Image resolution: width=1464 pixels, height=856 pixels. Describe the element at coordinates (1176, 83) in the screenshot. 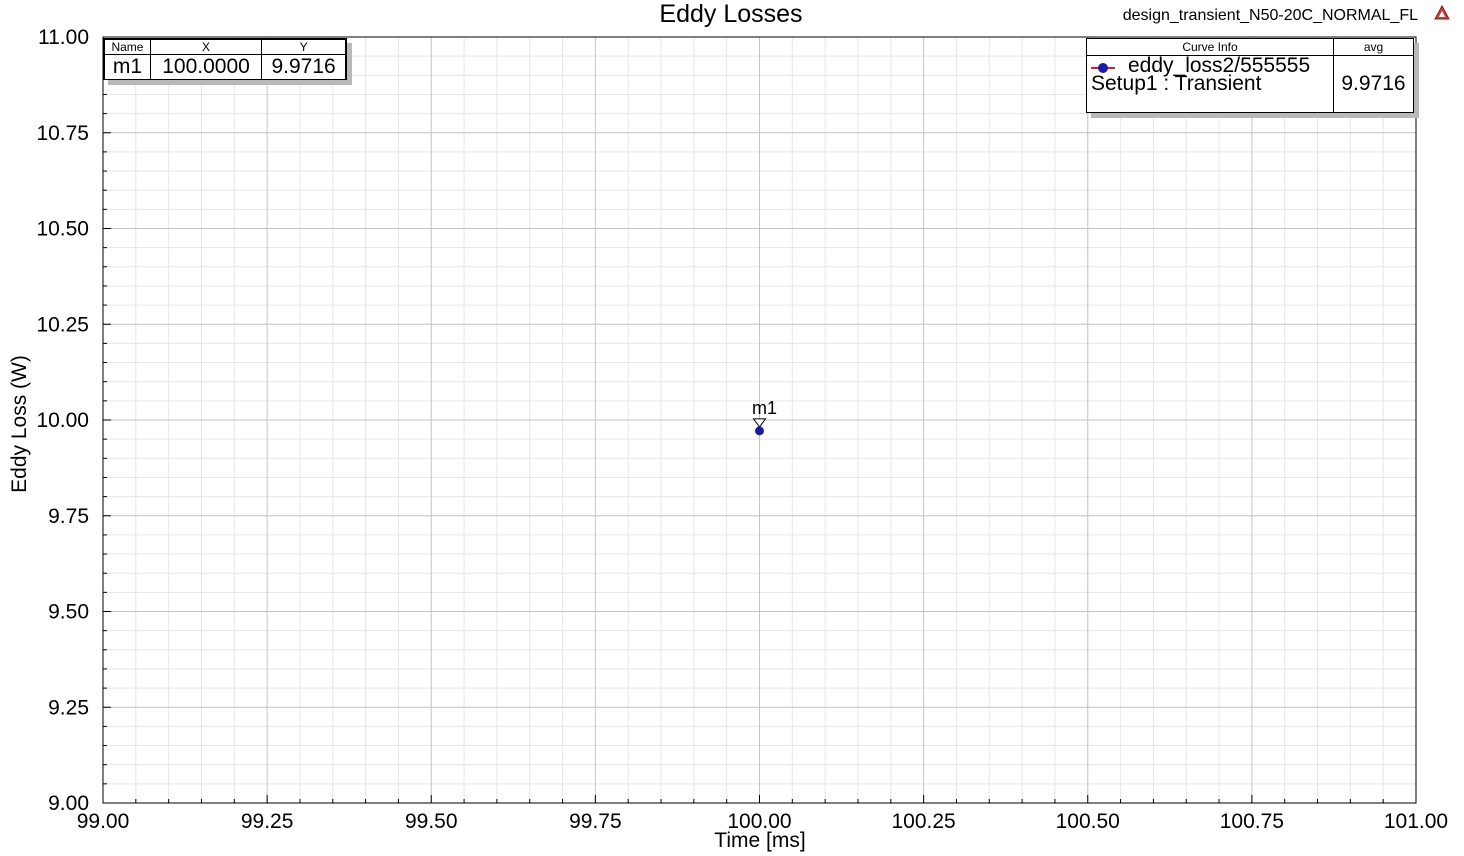

I see `legend-setup-name: Setup1 : Transient` at that location.